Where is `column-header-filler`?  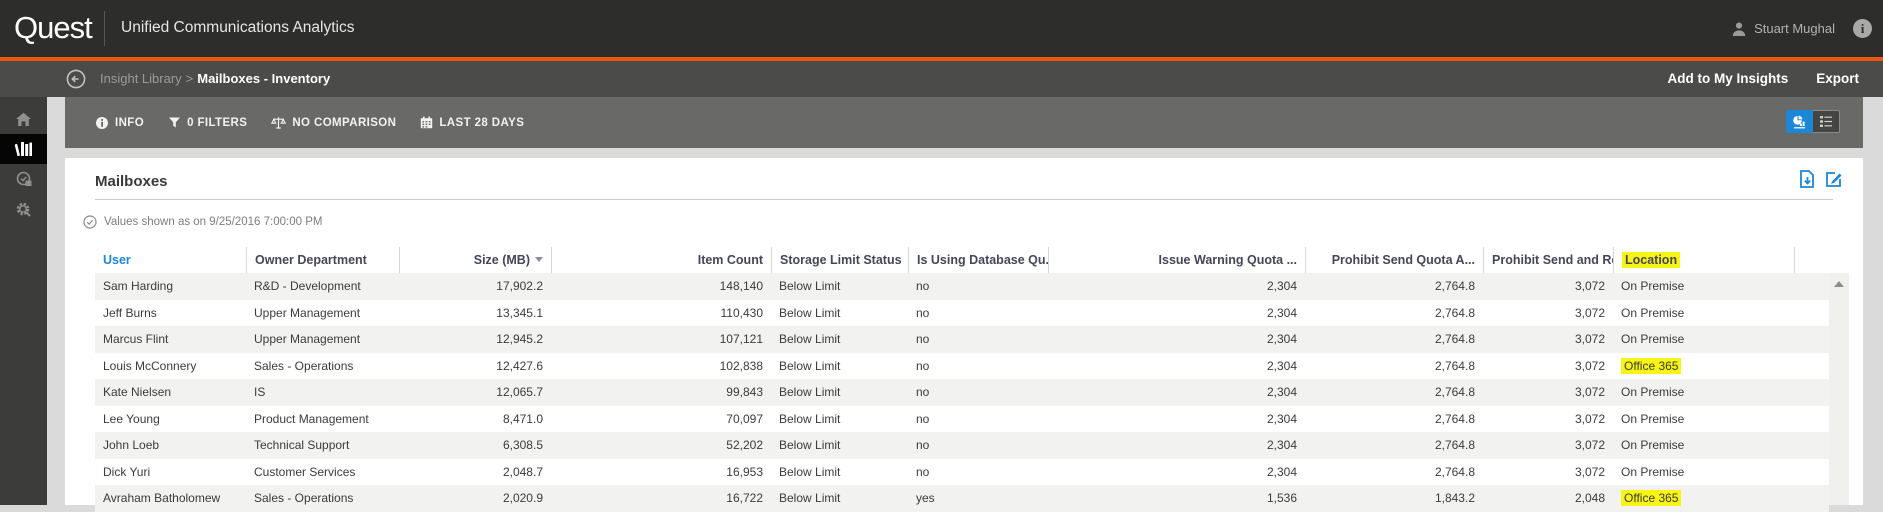
column-header-filler is located at coordinates (1811, 260).